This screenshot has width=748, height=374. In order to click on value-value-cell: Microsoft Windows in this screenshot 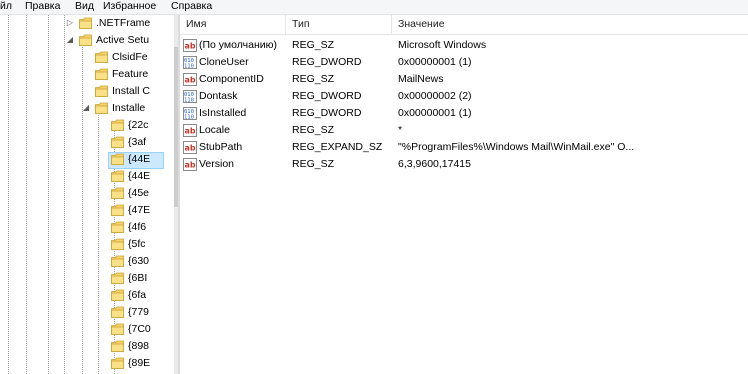, I will do `click(442, 45)`.